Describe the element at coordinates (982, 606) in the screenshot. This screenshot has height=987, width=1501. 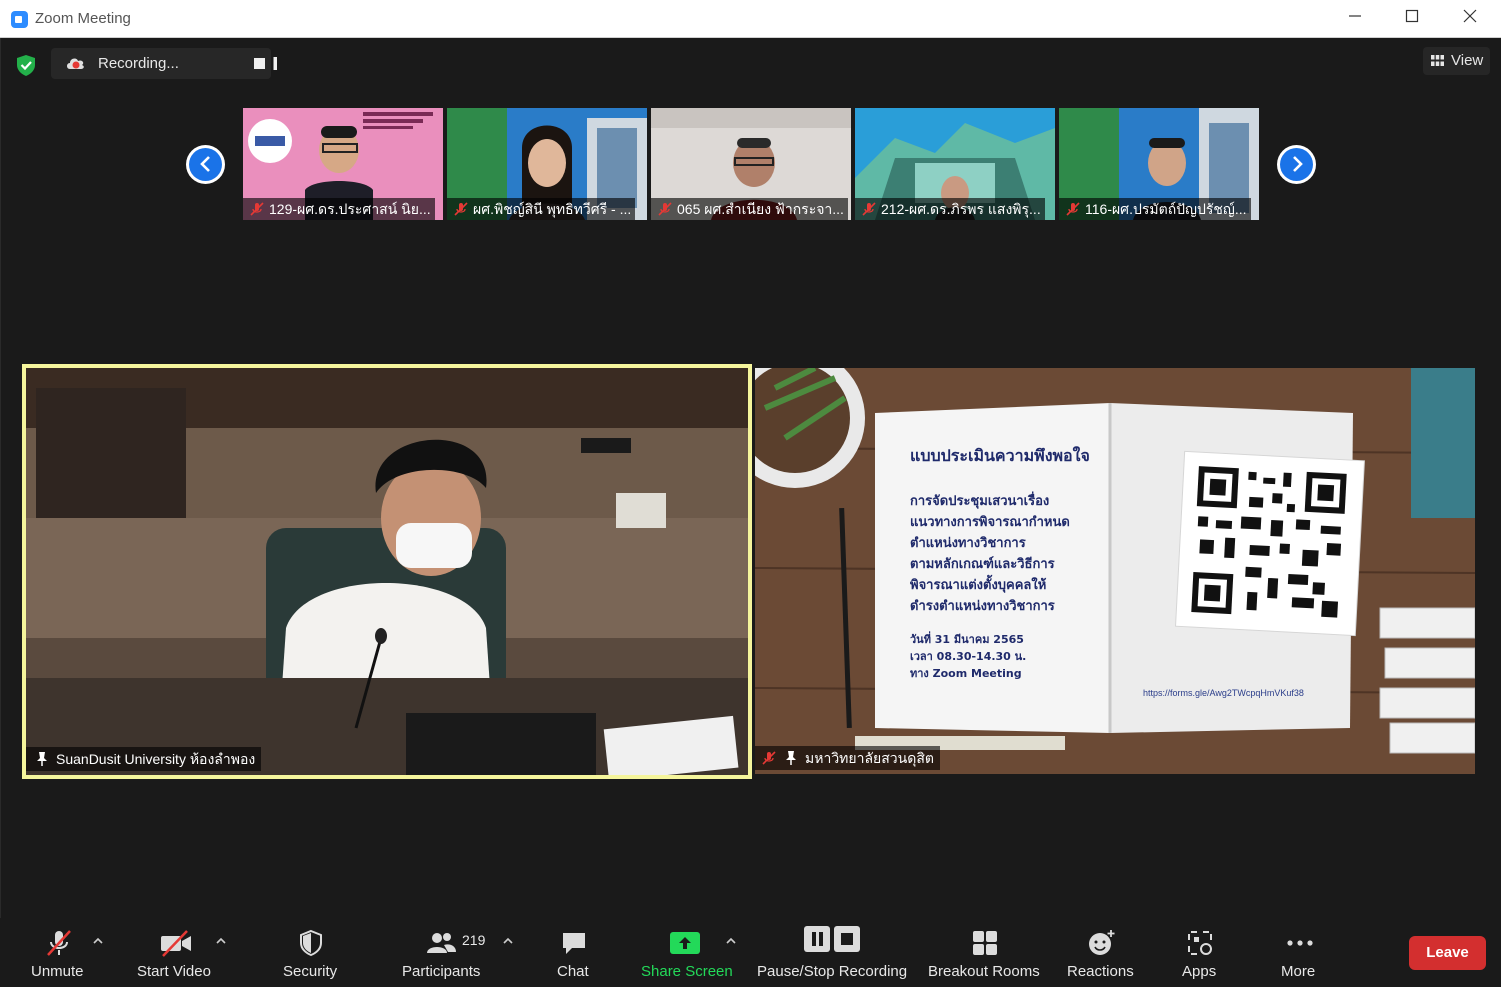
I see `slide-line: ดำรงตำแหน่งทางวิชาการ` at that location.